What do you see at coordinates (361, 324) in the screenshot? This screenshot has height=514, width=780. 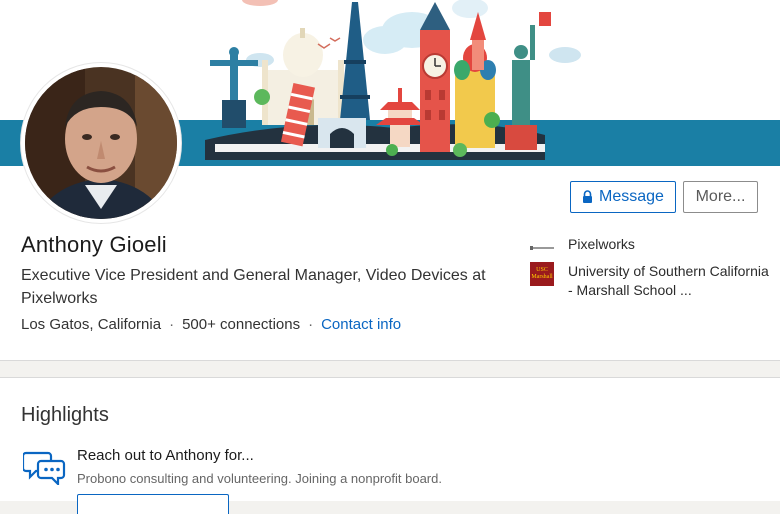 I see `contact-info-link: Contact info` at bounding box center [361, 324].